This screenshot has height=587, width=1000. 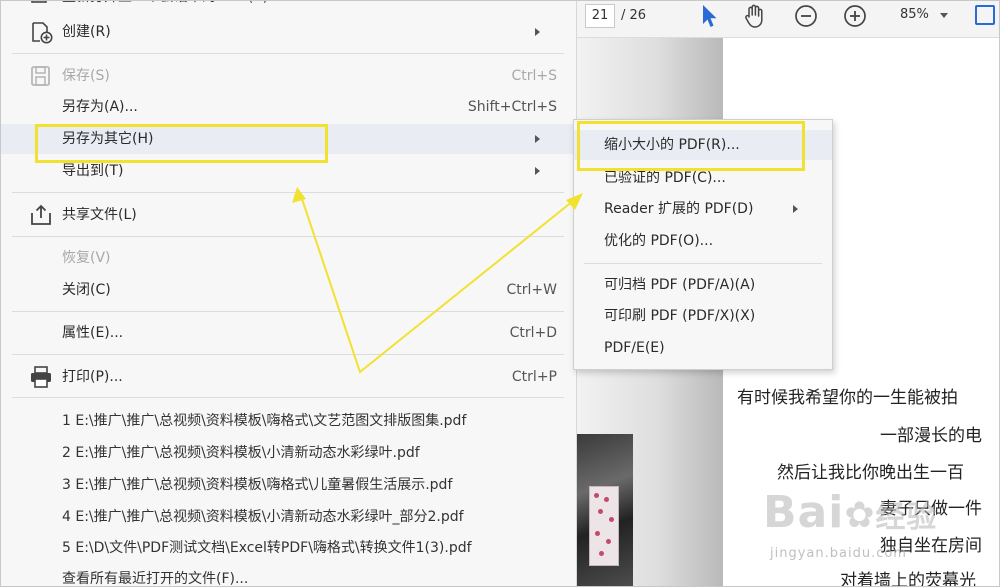 I want to click on menu-shortcut: Ctrl+D, so click(x=533, y=333).